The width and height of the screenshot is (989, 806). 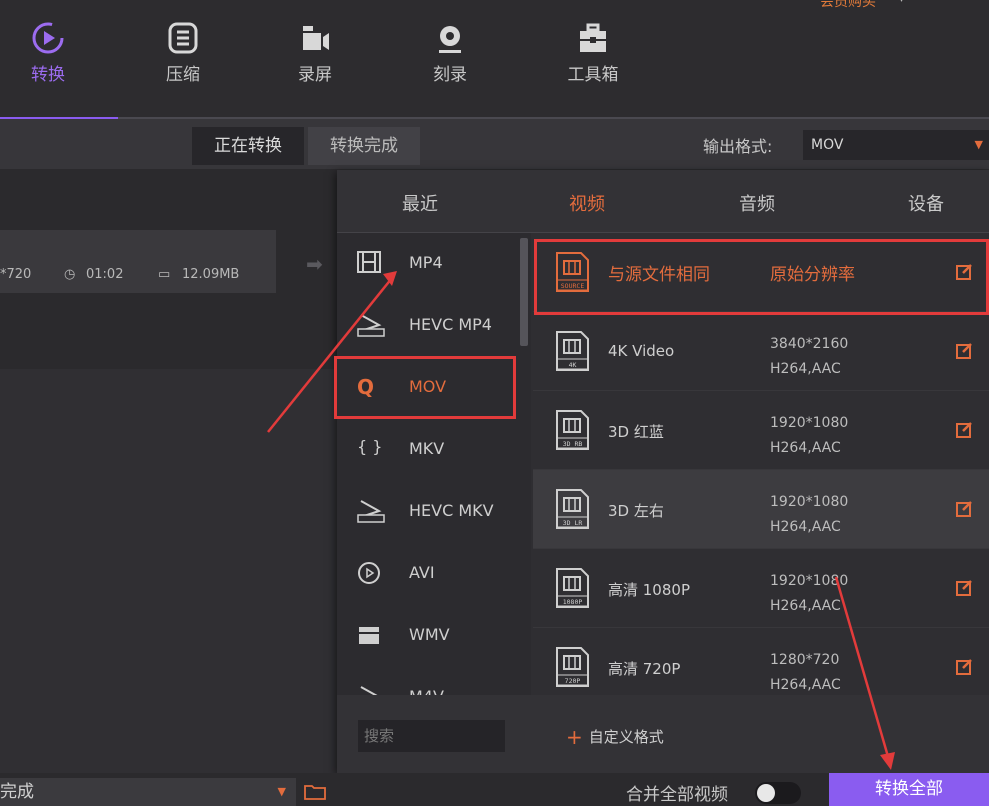 What do you see at coordinates (450, 39) in the screenshot?
I see `burn-disc-icon` at bounding box center [450, 39].